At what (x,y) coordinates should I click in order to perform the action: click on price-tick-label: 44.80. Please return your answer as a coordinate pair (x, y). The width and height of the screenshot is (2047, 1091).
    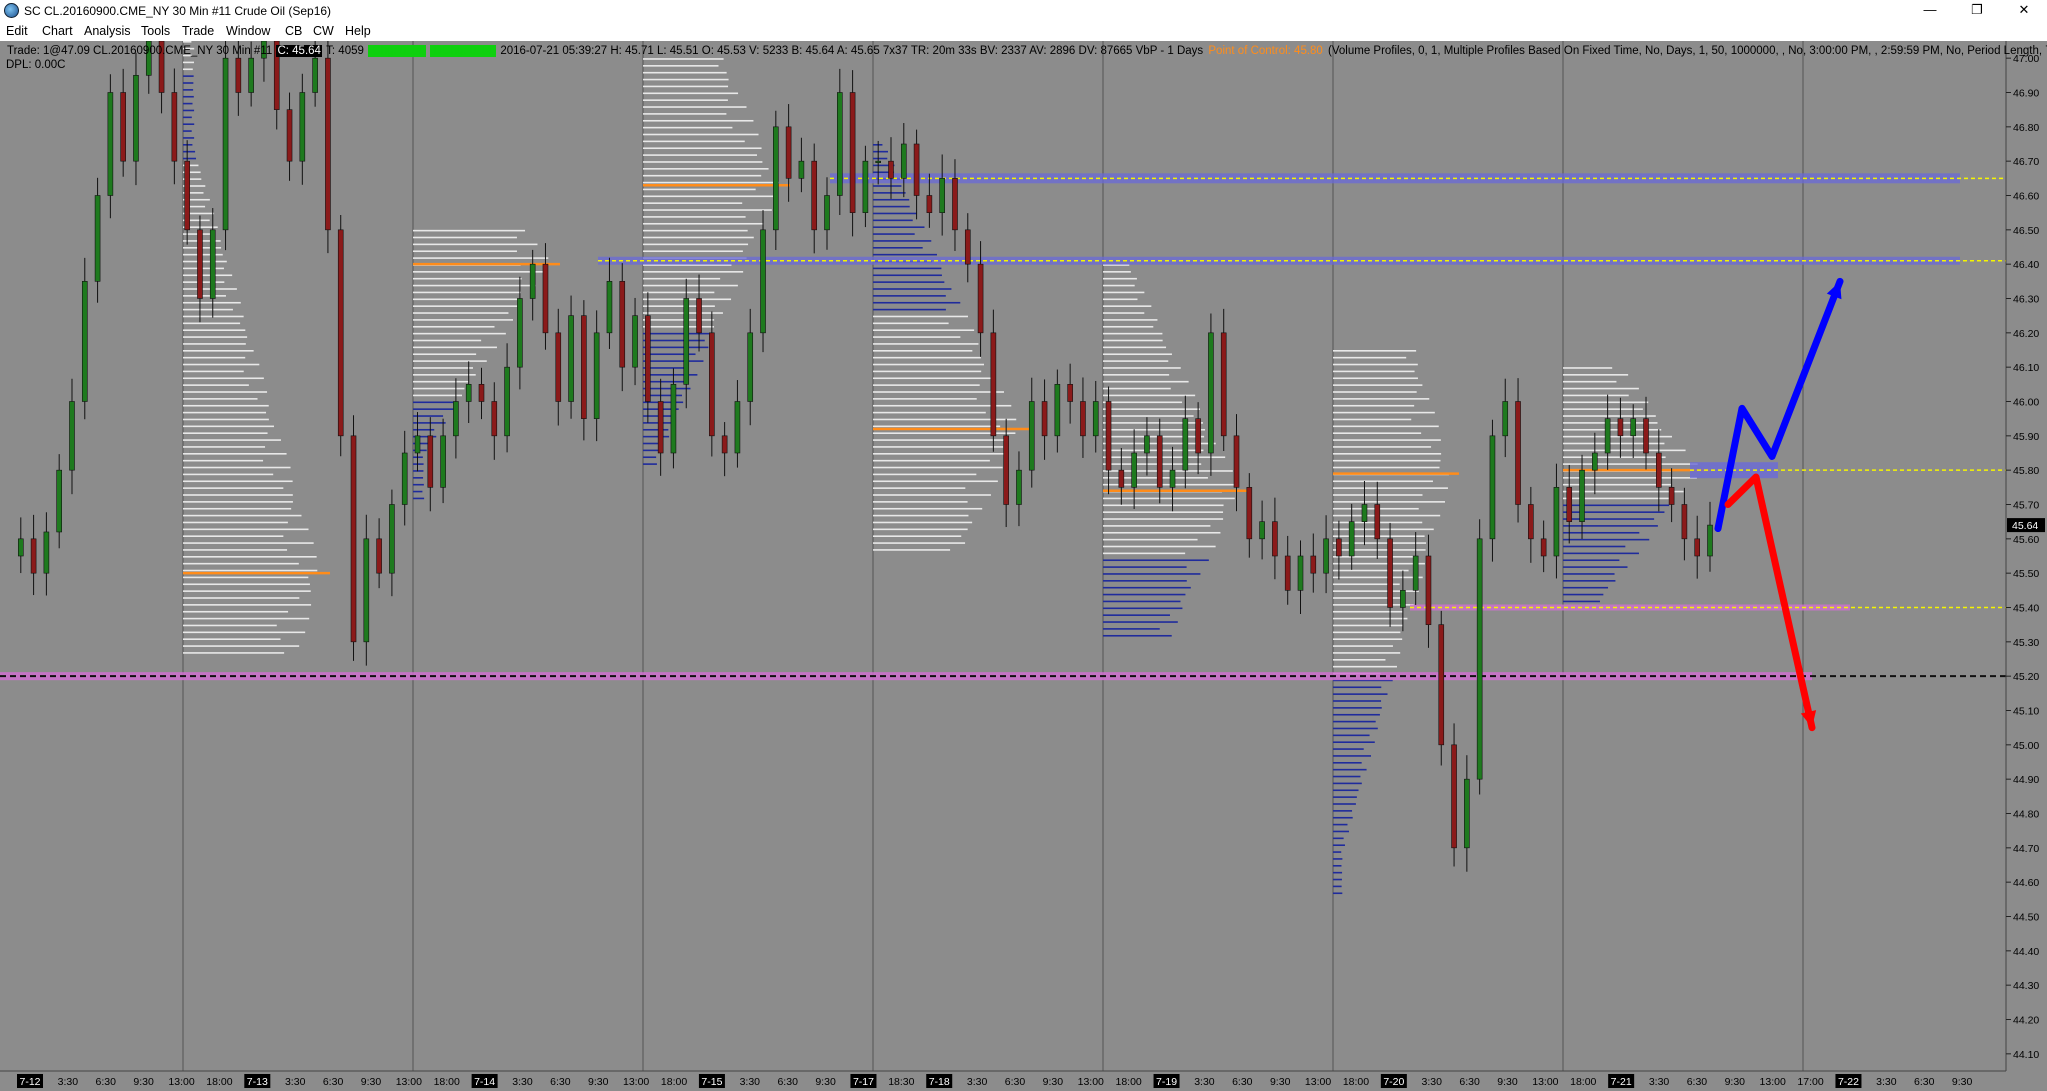
    Looking at the image, I should click on (2026, 815).